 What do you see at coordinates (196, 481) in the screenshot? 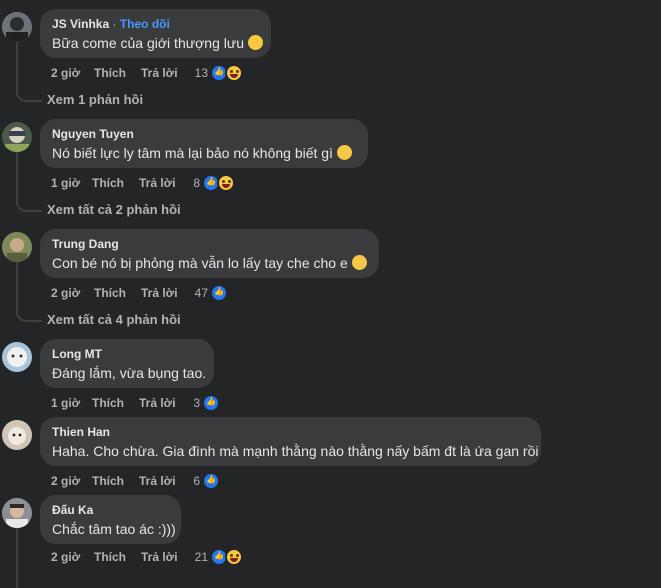
I see `reaction-count: 6` at bounding box center [196, 481].